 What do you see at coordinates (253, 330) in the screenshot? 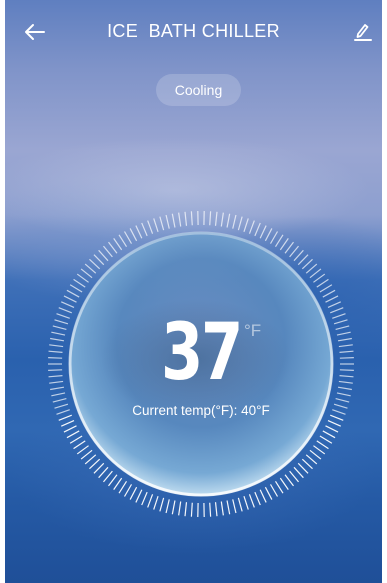
I see `temperature-unit: °F` at bounding box center [253, 330].